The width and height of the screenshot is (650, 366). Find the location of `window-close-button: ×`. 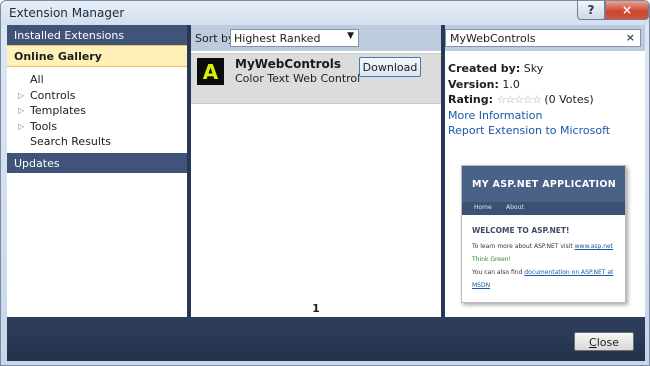

window-close-button: × is located at coordinates (627, 10).